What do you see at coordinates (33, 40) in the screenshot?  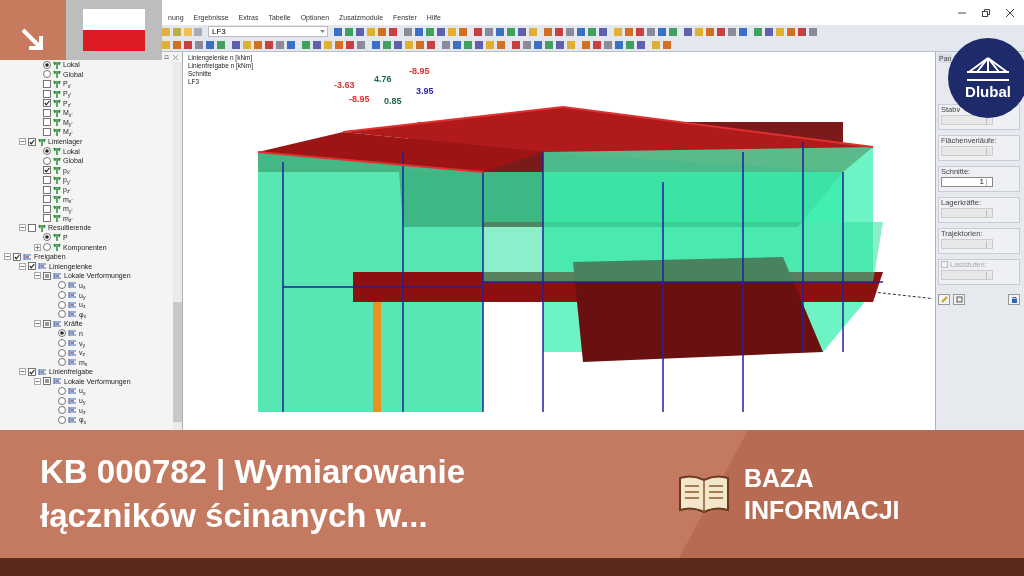 I see `arrow-icon` at bounding box center [33, 40].